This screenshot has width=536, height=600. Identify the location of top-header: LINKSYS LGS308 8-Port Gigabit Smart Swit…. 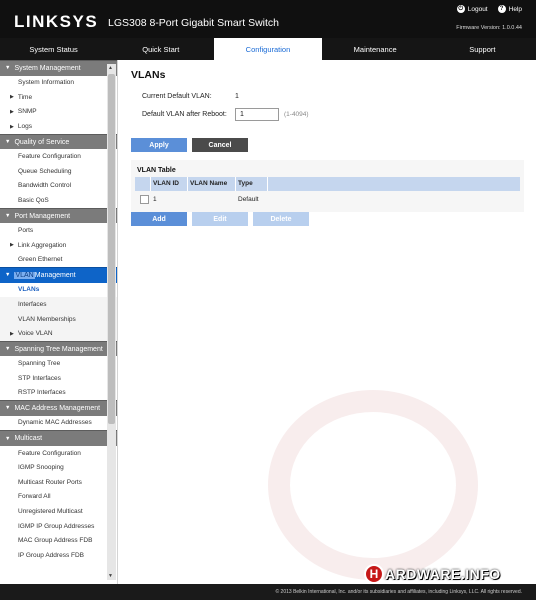
(268, 19).